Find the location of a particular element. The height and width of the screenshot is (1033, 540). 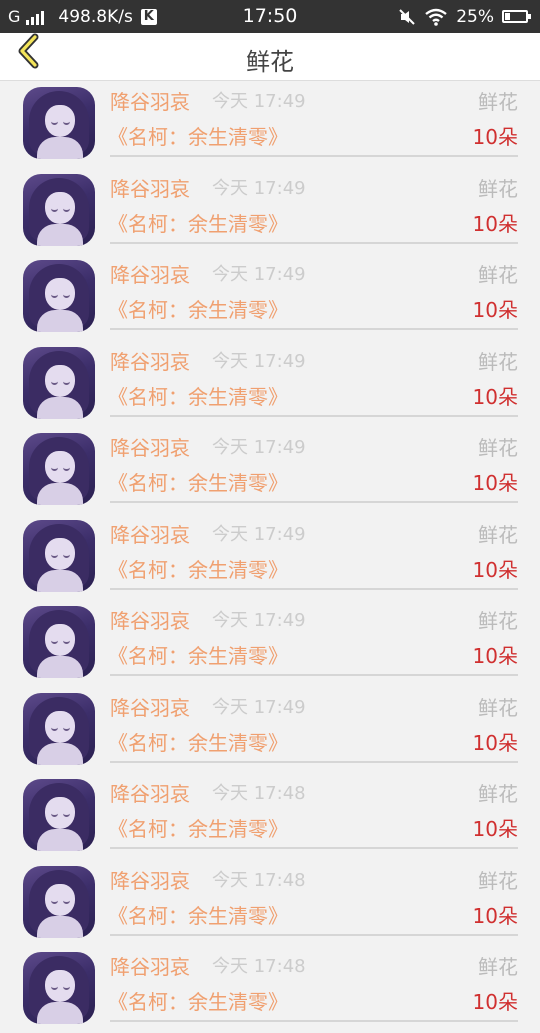

chevron-left-icon is located at coordinates (28, 51).